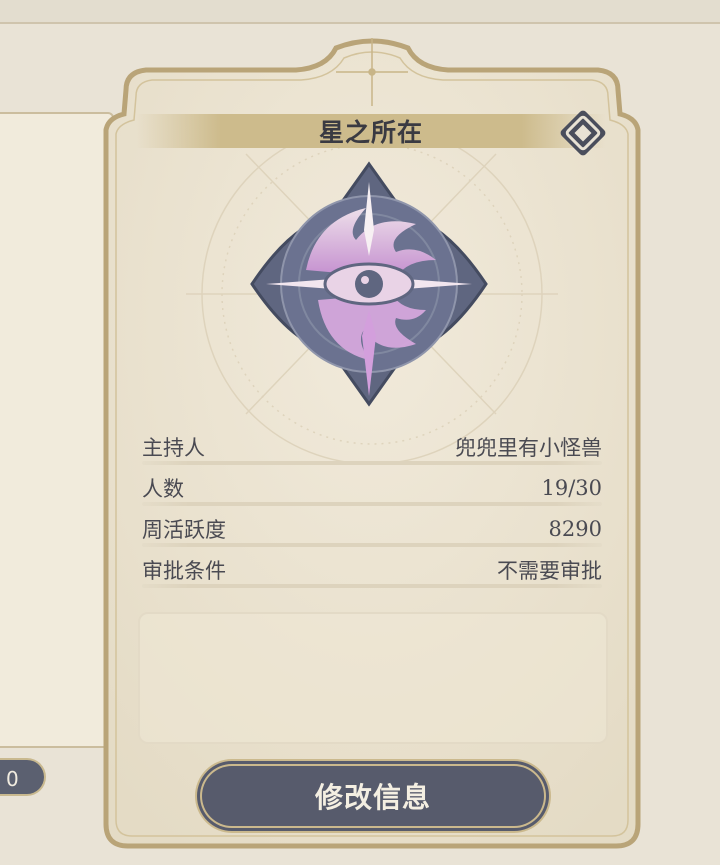 The image size is (720, 865). I want to click on guild-description-box, so click(373, 678).